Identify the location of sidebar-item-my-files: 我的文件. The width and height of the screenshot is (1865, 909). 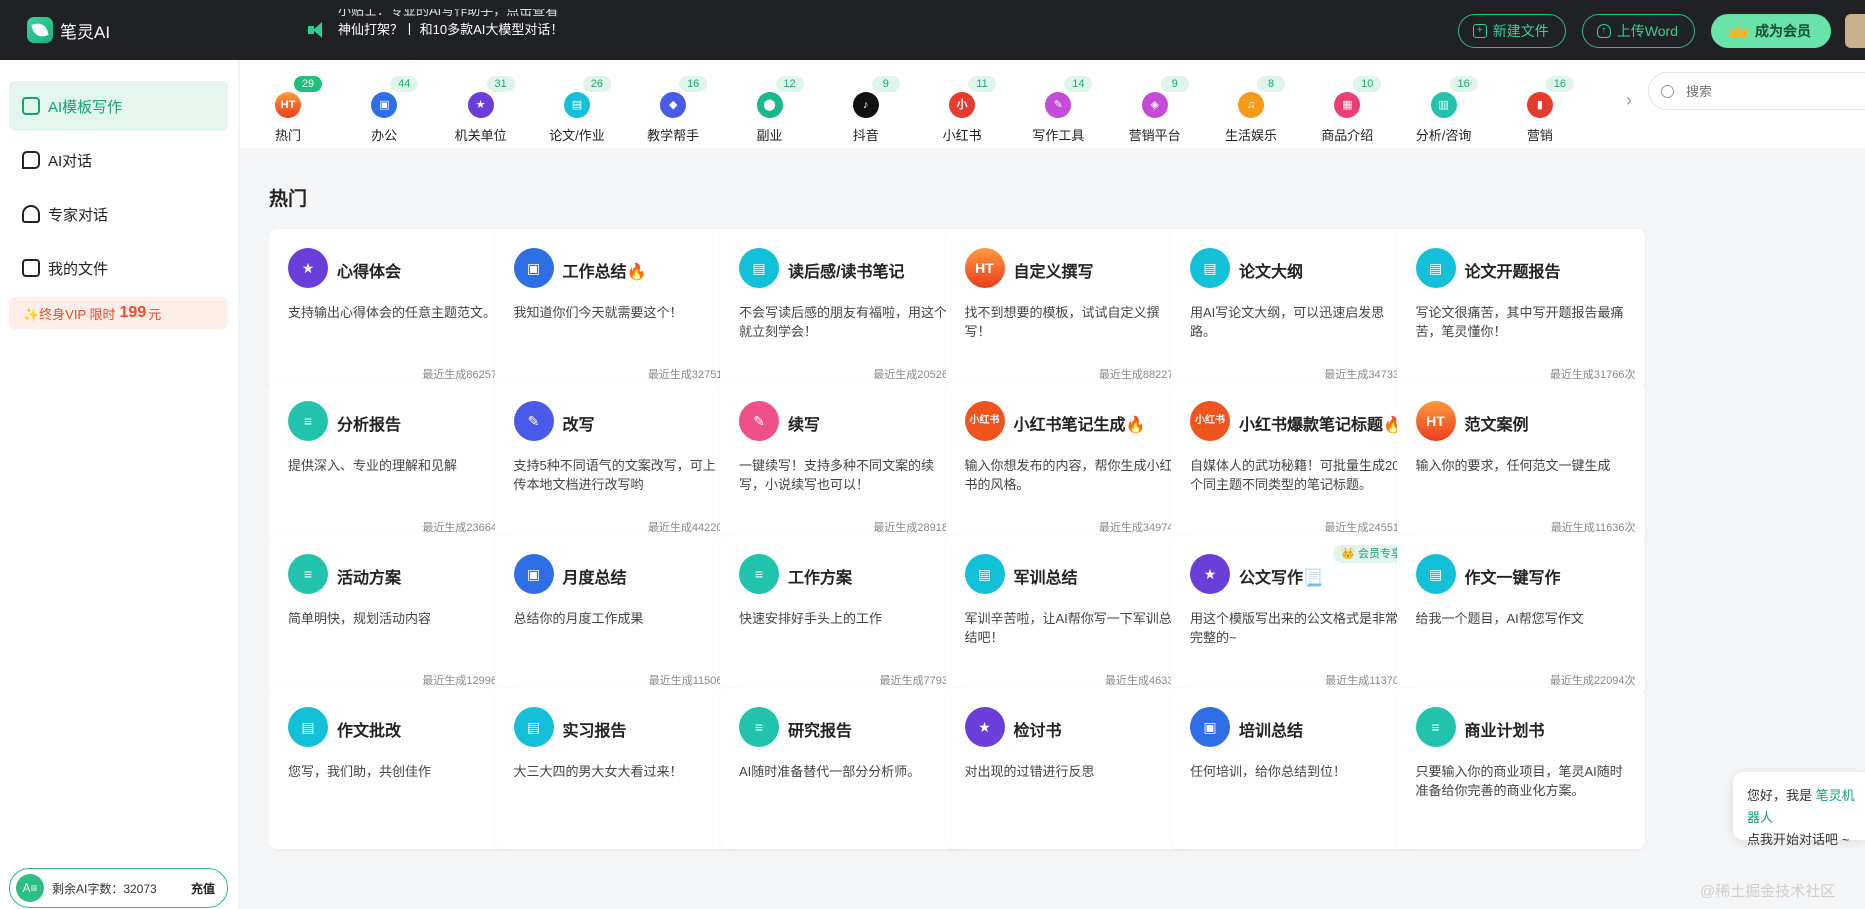
(118, 268).